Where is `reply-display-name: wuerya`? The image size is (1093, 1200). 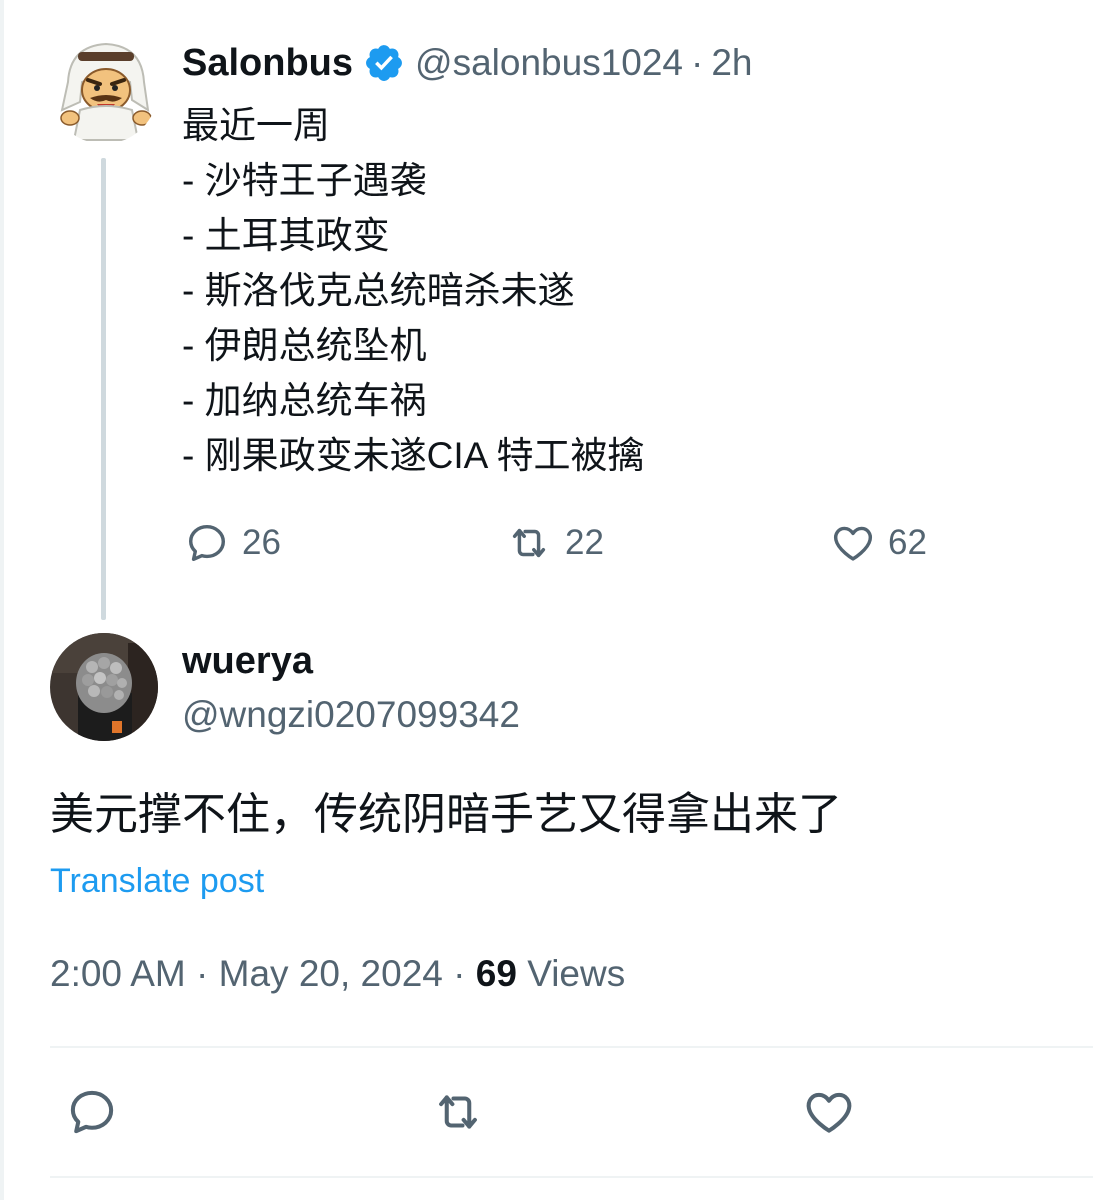
reply-display-name: wuerya is located at coordinates (247, 661).